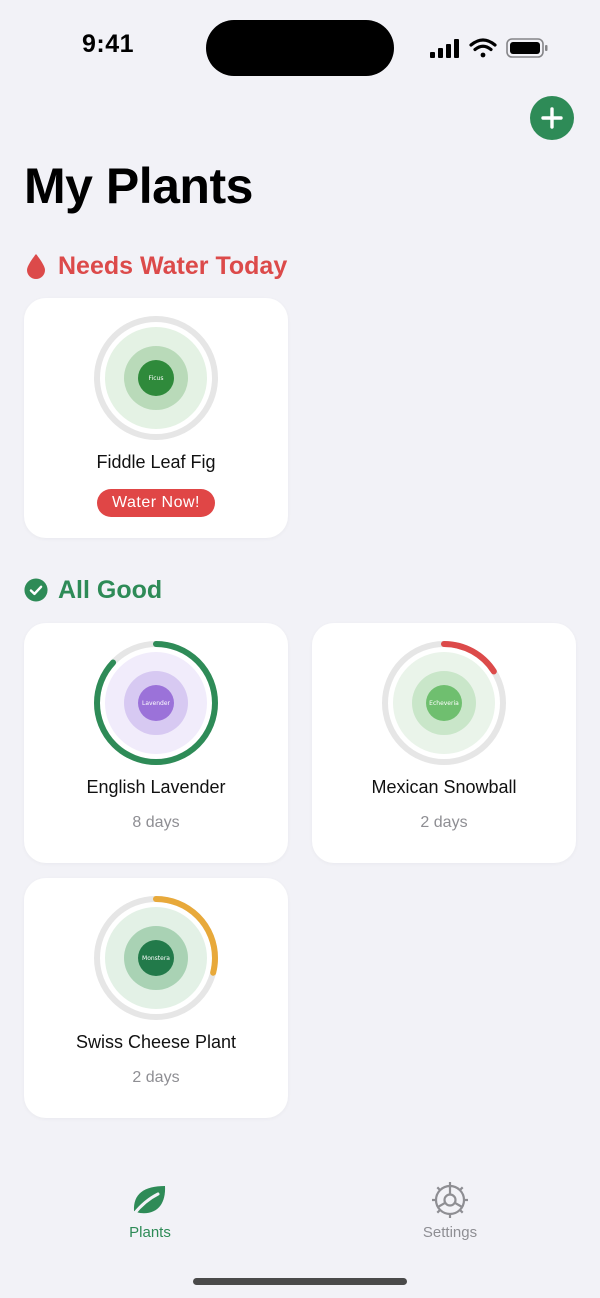 The width and height of the screenshot is (600, 1298). What do you see at coordinates (156, 1042) in the screenshot?
I see `plant-name: Swiss Cheese Plant` at bounding box center [156, 1042].